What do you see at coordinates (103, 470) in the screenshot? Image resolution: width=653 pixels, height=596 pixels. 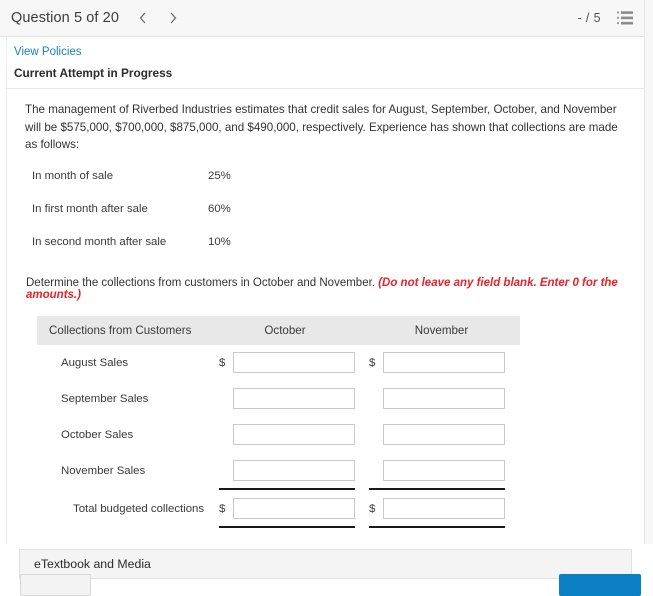 I see `row-label: November Sales` at bounding box center [103, 470].